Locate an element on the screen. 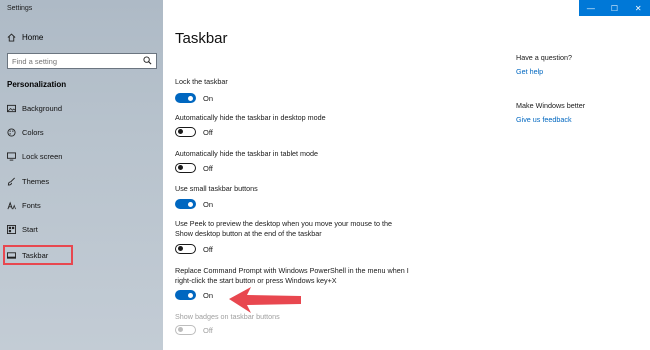 This screenshot has height=350, width=650. home-icon is located at coordinates (11, 37).